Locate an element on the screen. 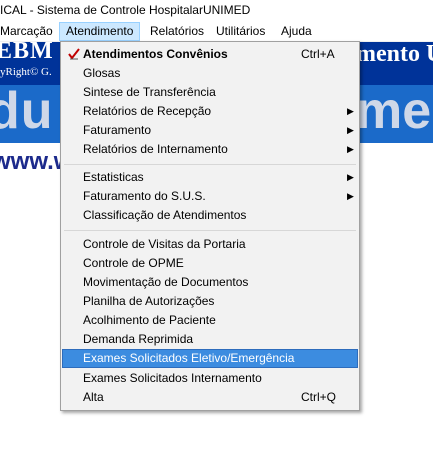  menu-item-planilha-autorizacoes: Planilha de Autorizações is located at coordinates (210, 301).